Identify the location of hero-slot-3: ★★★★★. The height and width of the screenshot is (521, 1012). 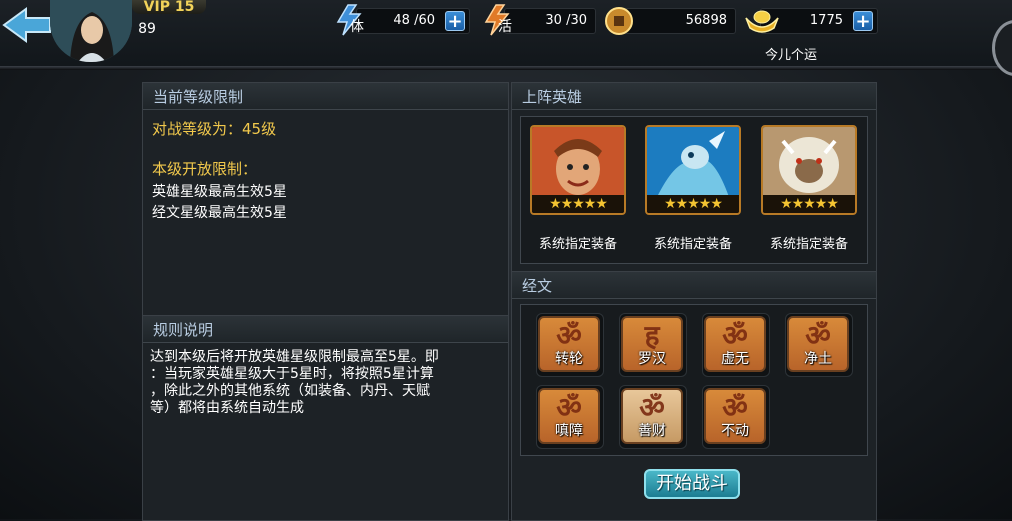
(809, 170).